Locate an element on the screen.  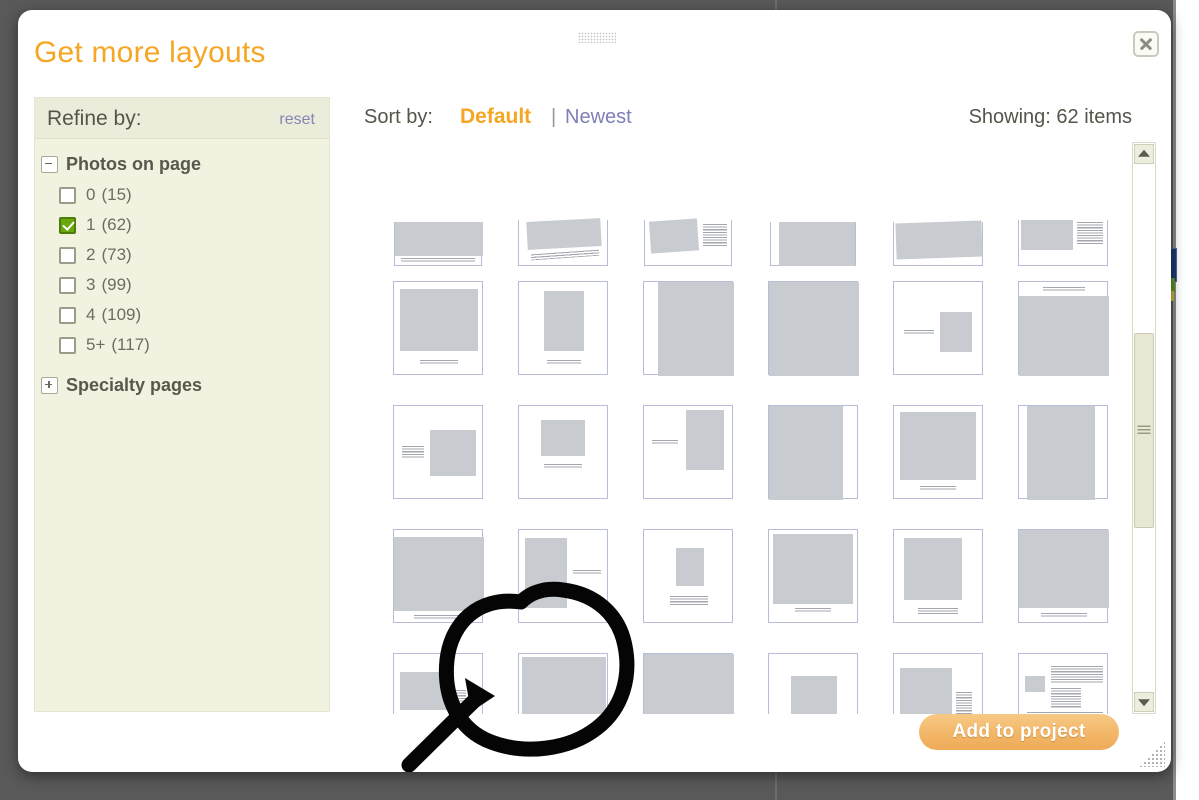
drag-grip-icon is located at coordinates (597, 37).